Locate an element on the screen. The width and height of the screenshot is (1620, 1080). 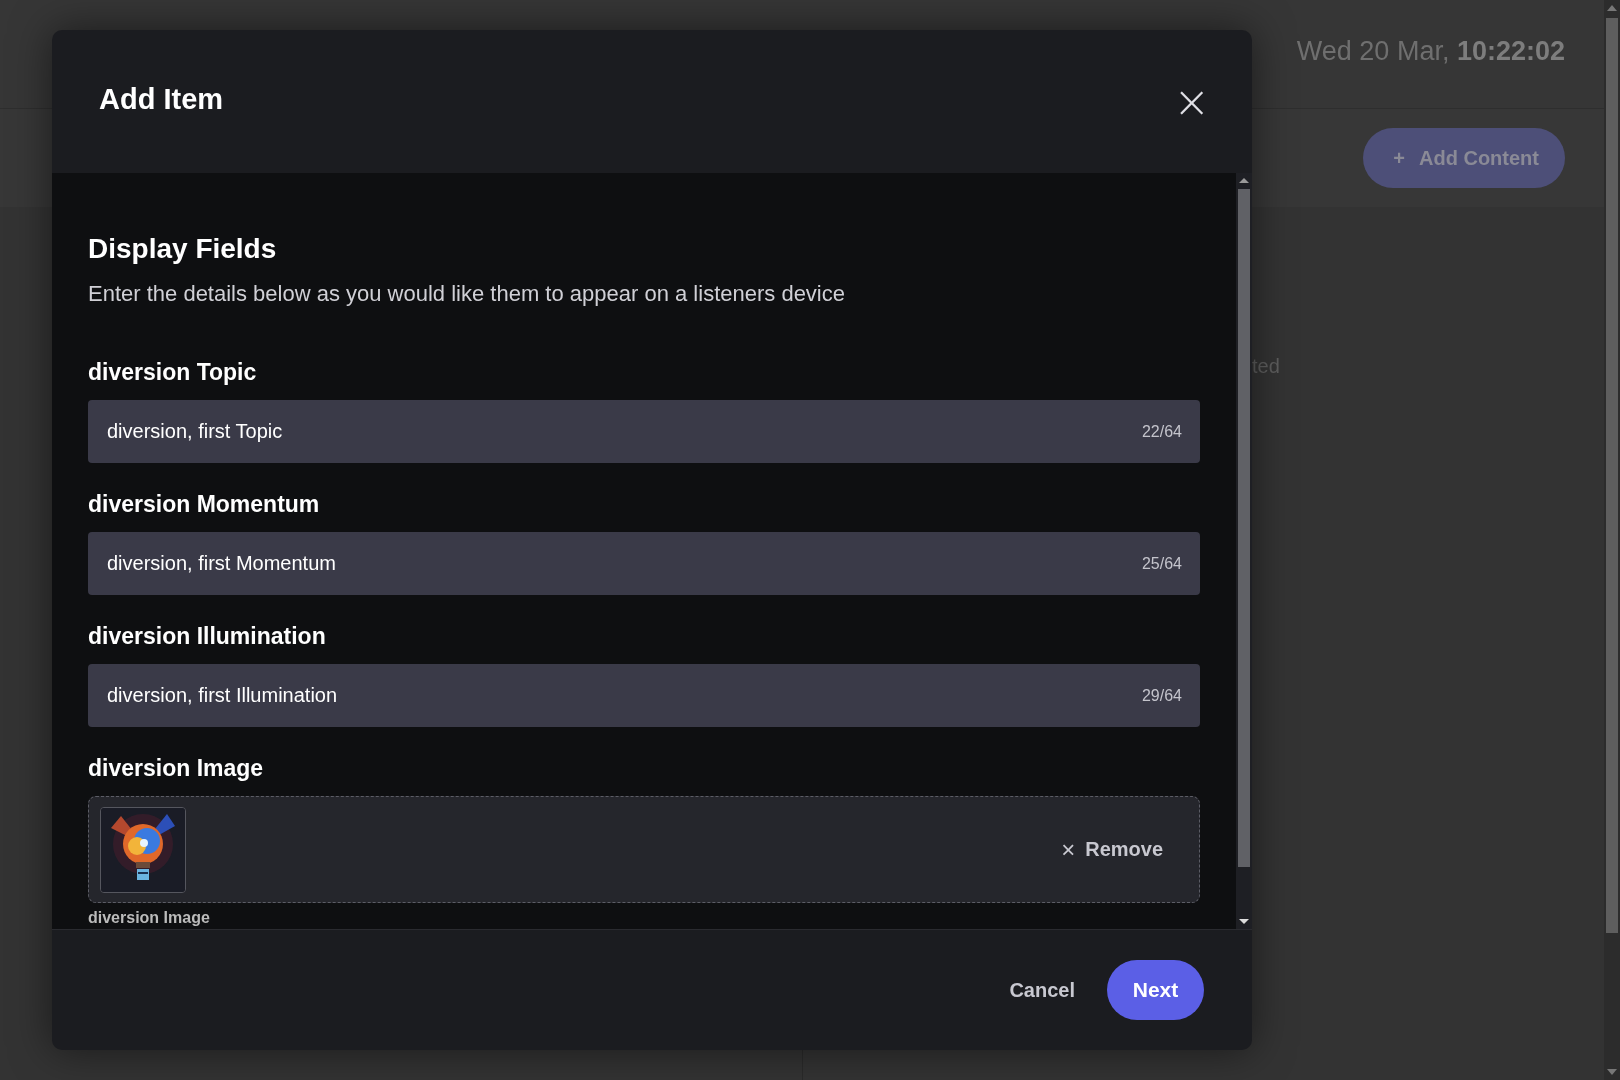
section-description: Enter the details below as you would like them to appear on a listeners device is located at coordinates (467, 294).